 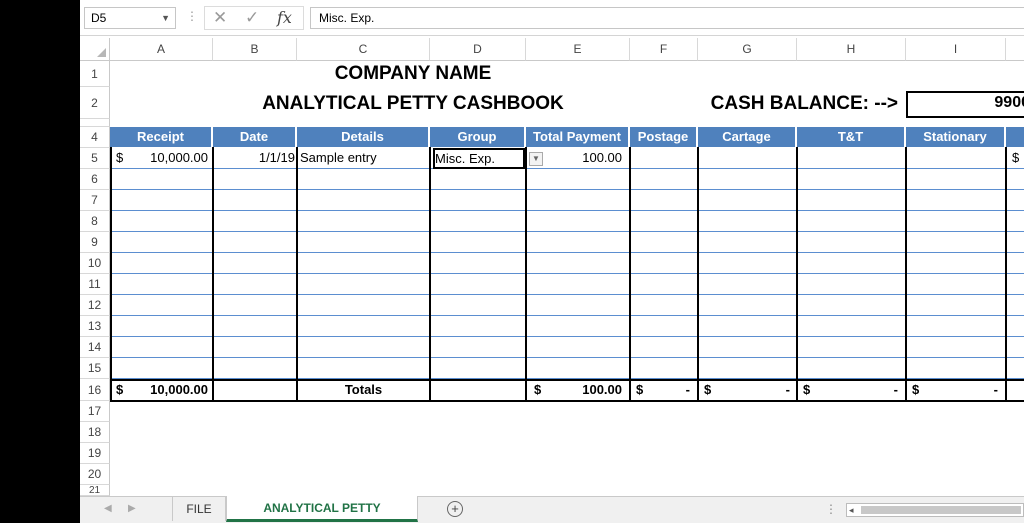 I want to click on totals-stationary-currency: $, so click(x=916, y=389).